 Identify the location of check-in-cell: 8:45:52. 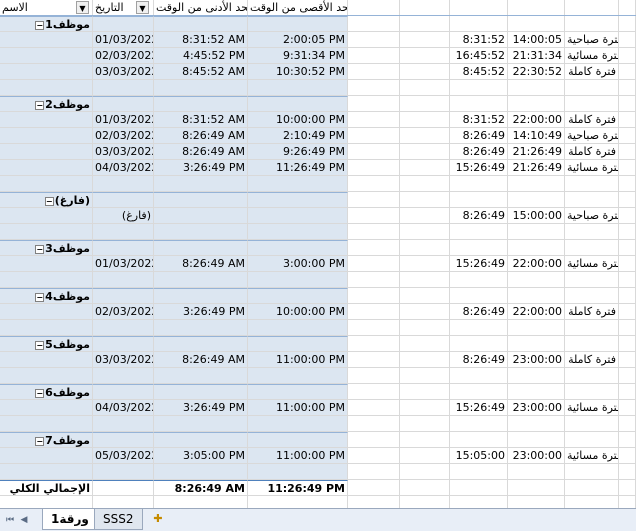
(479, 71).